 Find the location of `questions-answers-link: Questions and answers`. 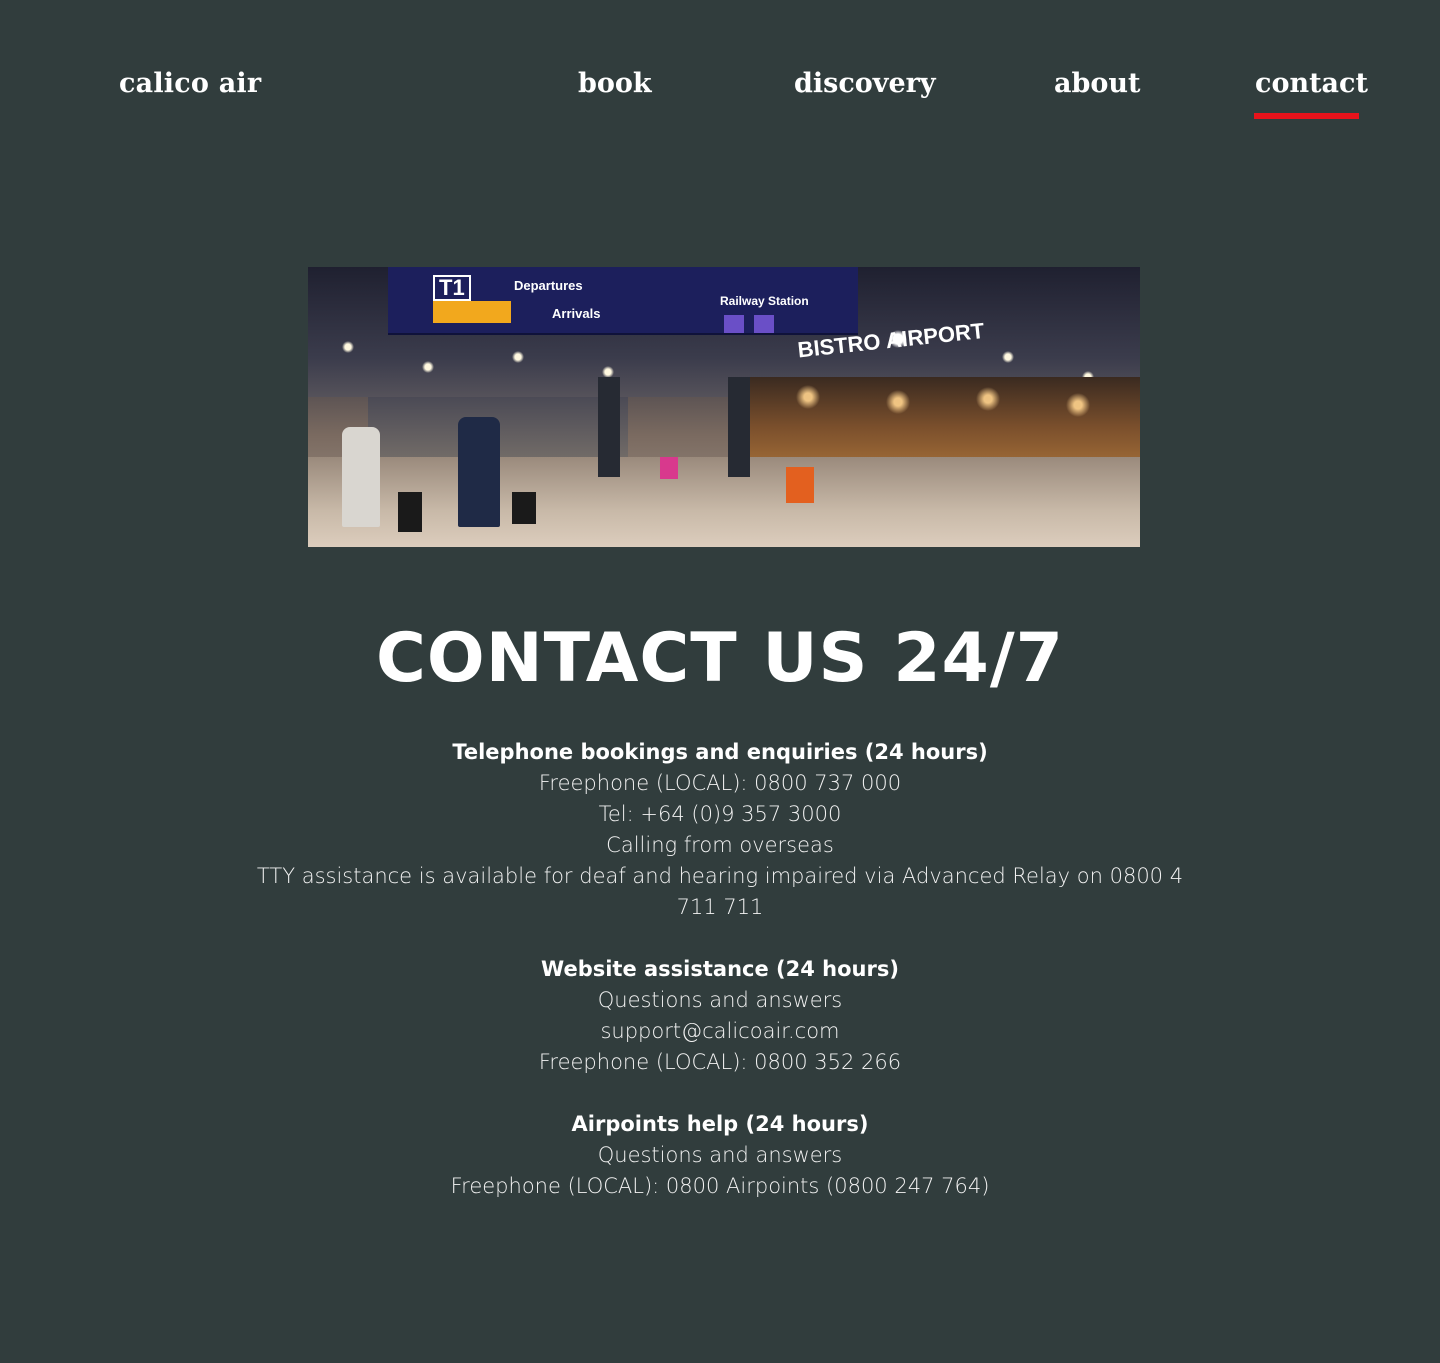

questions-answers-link: Questions and answers is located at coordinates (720, 1000).